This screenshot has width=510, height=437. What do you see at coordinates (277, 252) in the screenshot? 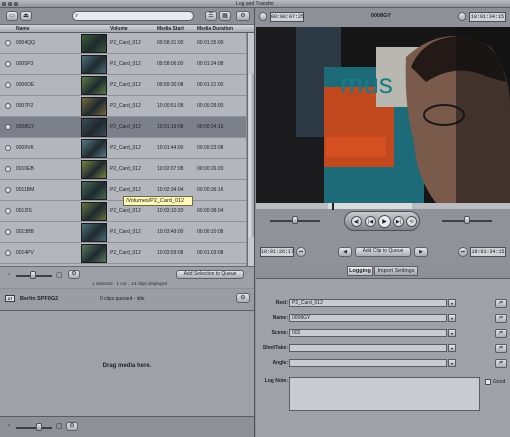
I see `mark-in-timecode: 10:01:26:17` at bounding box center [277, 252].